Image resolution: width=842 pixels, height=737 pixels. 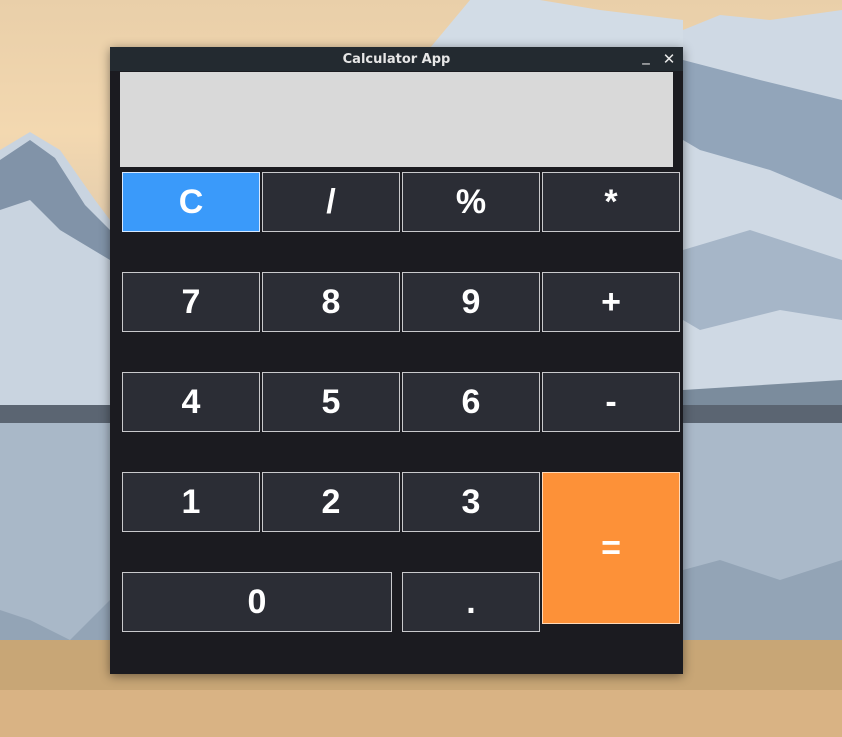 What do you see at coordinates (331, 402) in the screenshot?
I see `digit-5-button: 5` at bounding box center [331, 402].